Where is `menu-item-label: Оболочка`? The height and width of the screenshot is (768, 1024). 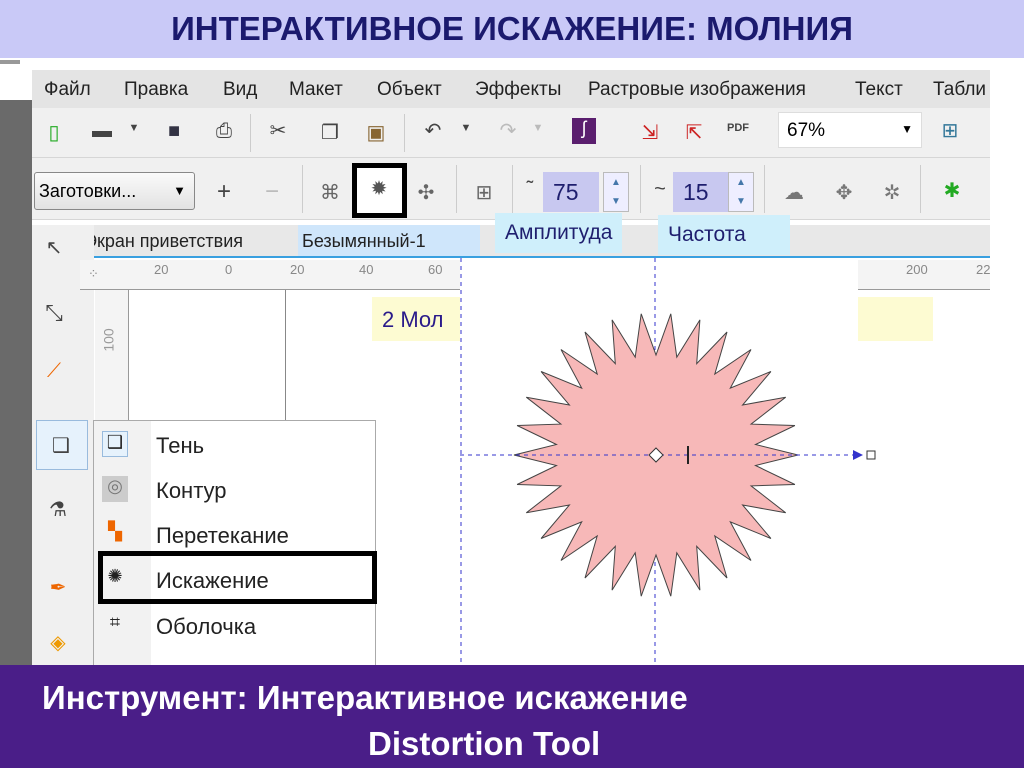 menu-item-label: Оболочка is located at coordinates (206, 626).